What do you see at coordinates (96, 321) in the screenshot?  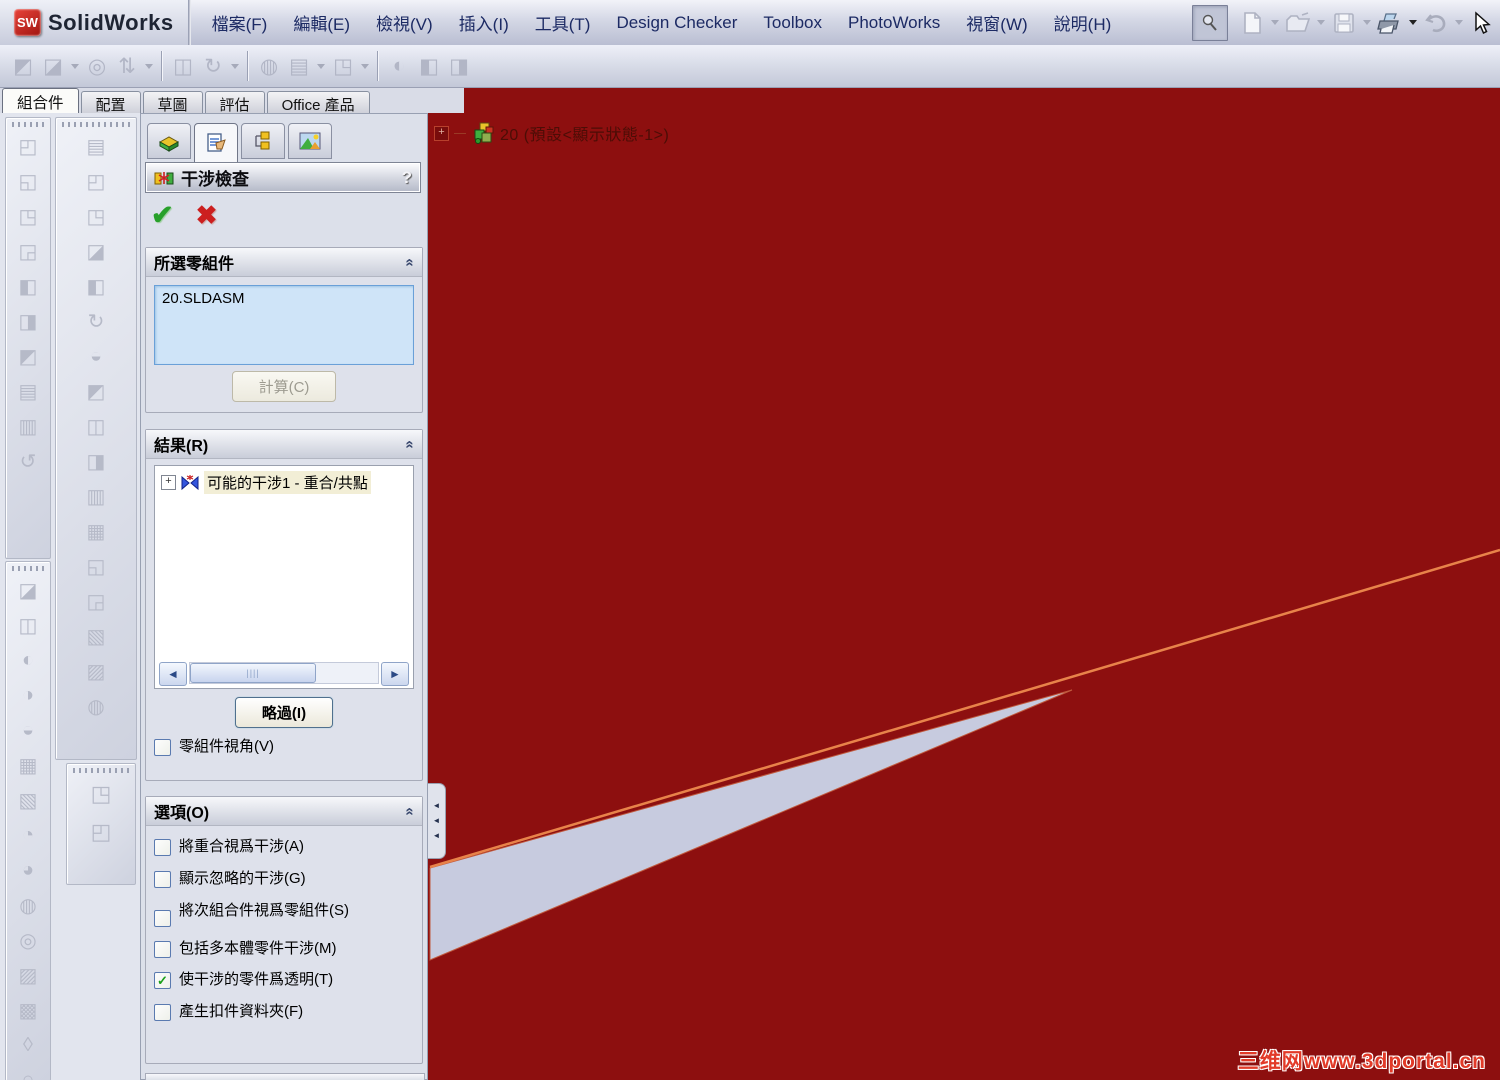 I see `feature-tool-icon: ↻` at bounding box center [96, 321].